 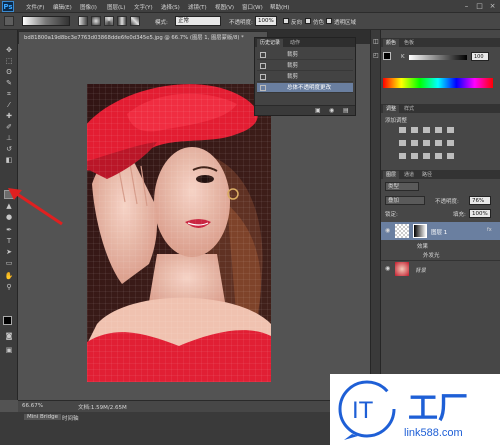 I want to click on fill-label: 填充:, so click(x=459, y=215).